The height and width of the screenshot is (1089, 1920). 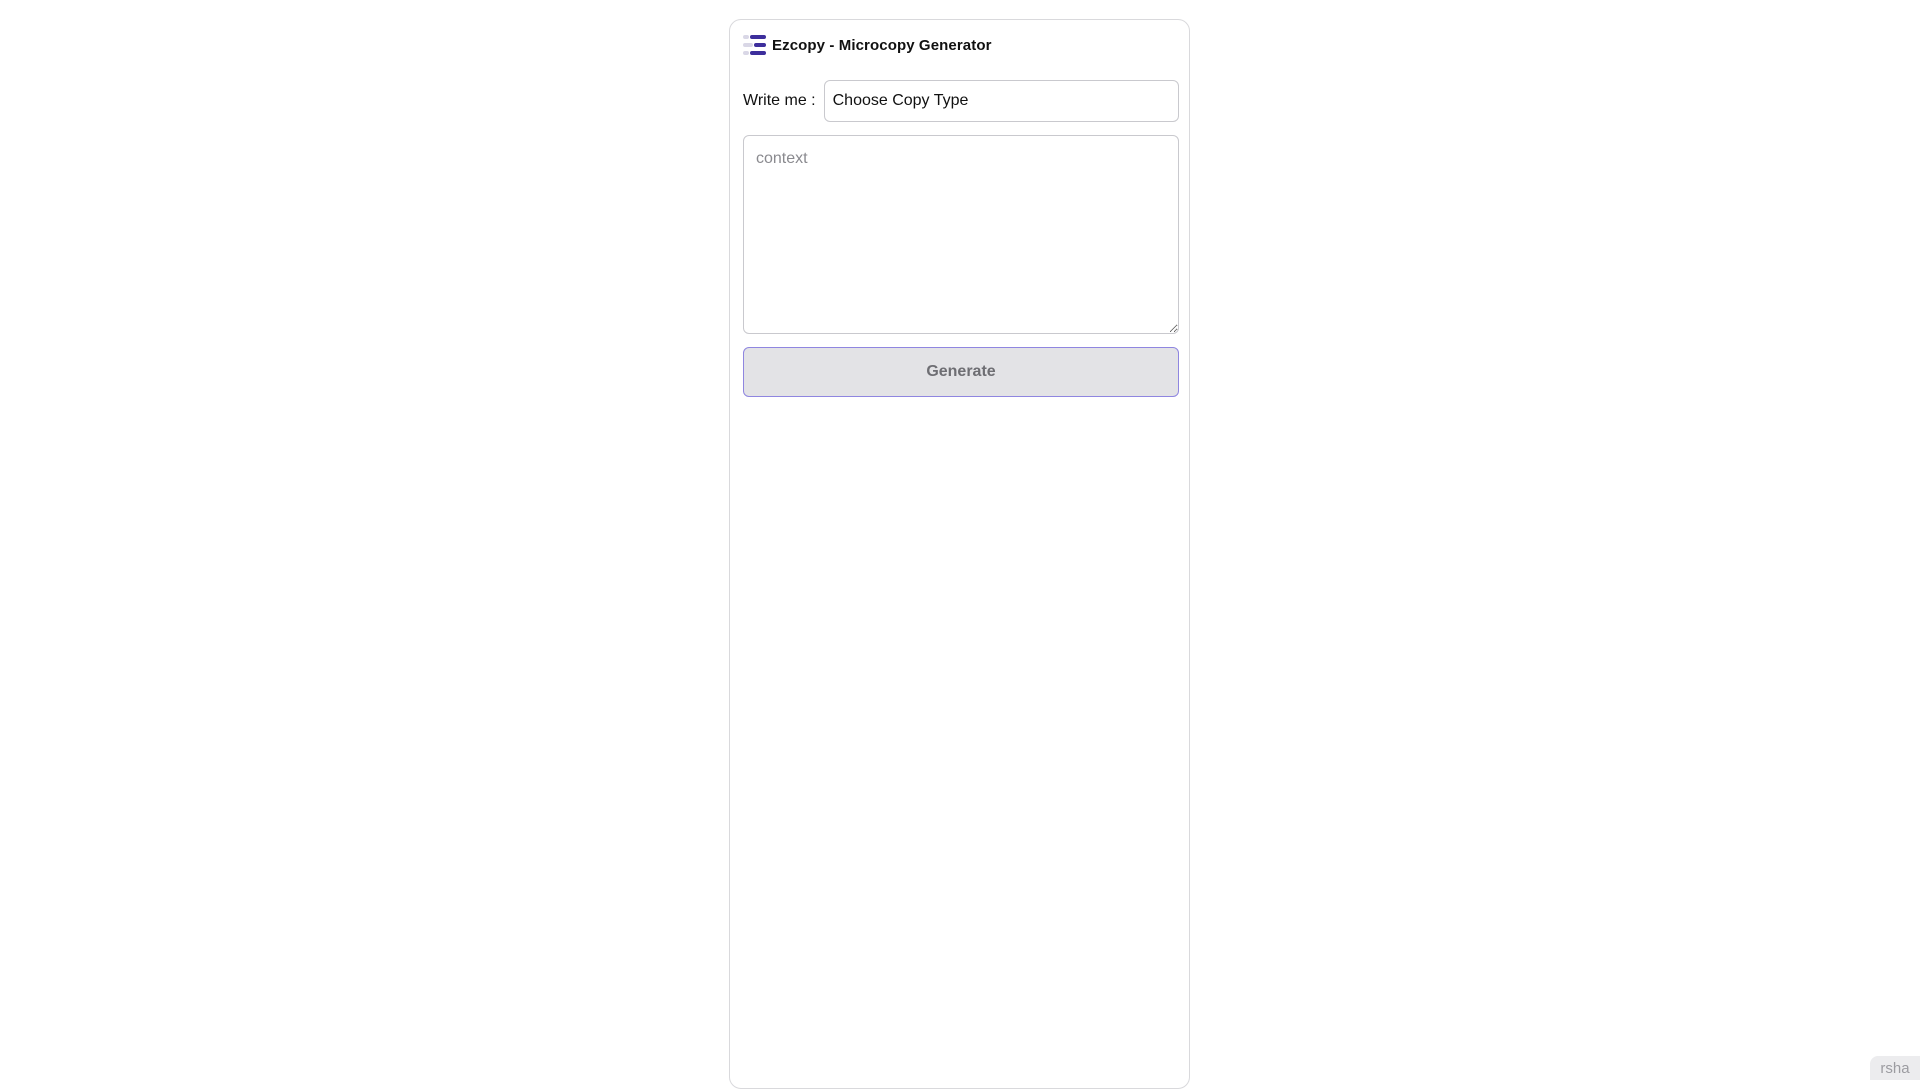 I want to click on generate-button: Generate, so click(x=961, y=372).